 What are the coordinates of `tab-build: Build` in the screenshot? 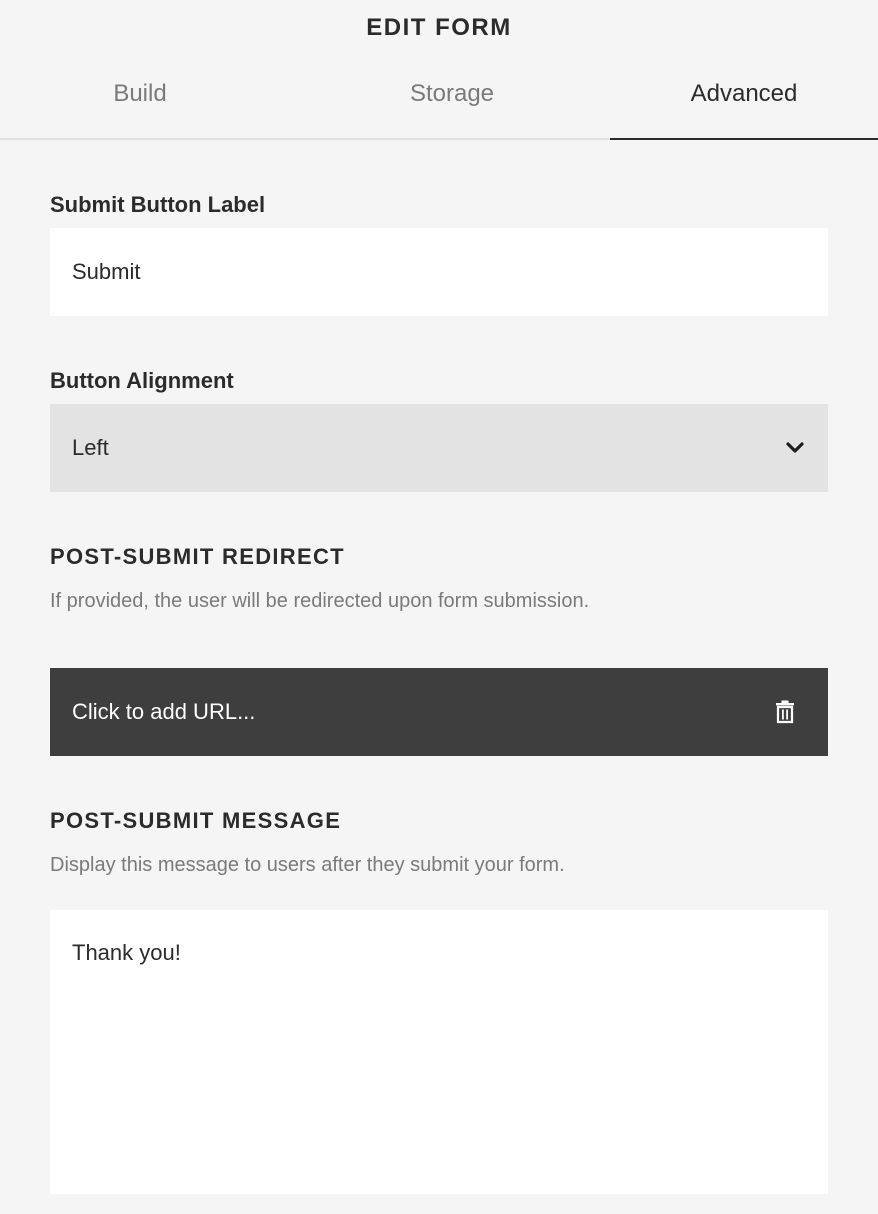 It's located at (140, 103).